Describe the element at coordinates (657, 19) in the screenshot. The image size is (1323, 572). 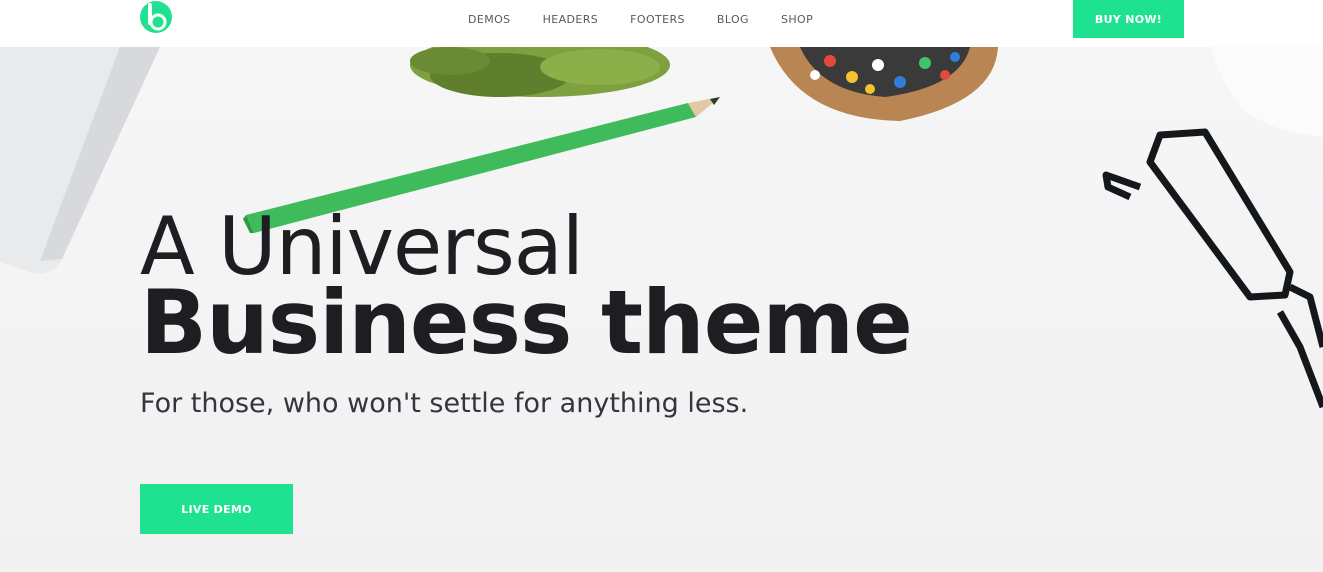
I see `menu-item-footers: FOOTERS` at that location.